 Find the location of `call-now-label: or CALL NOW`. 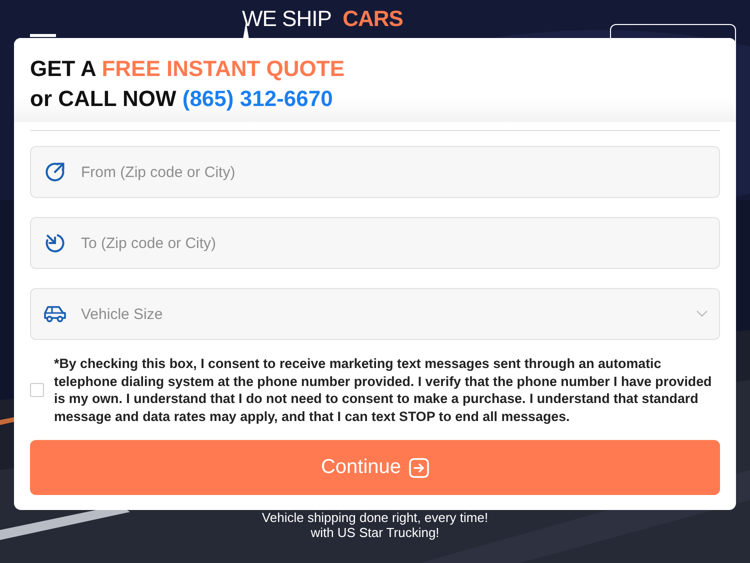

call-now-label: or CALL NOW is located at coordinates (103, 98).